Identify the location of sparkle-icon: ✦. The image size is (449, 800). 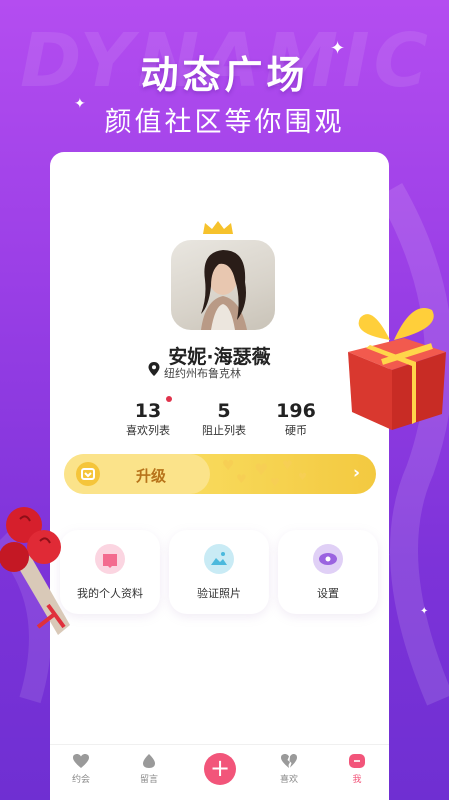
(424, 611).